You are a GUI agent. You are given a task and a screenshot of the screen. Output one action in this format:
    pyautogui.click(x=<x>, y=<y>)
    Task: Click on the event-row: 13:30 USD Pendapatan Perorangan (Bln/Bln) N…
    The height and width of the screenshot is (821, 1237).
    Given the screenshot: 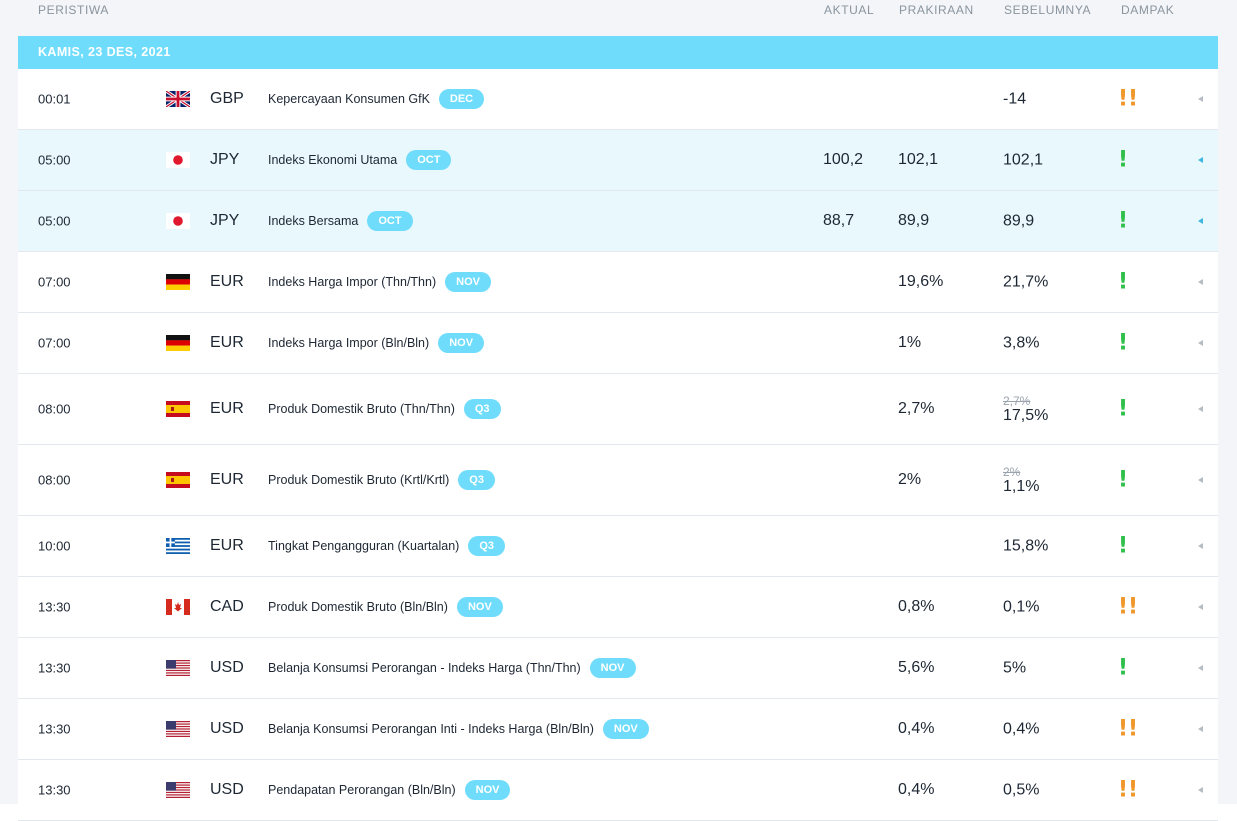 What is the action you would take?
    pyautogui.click(x=618, y=790)
    